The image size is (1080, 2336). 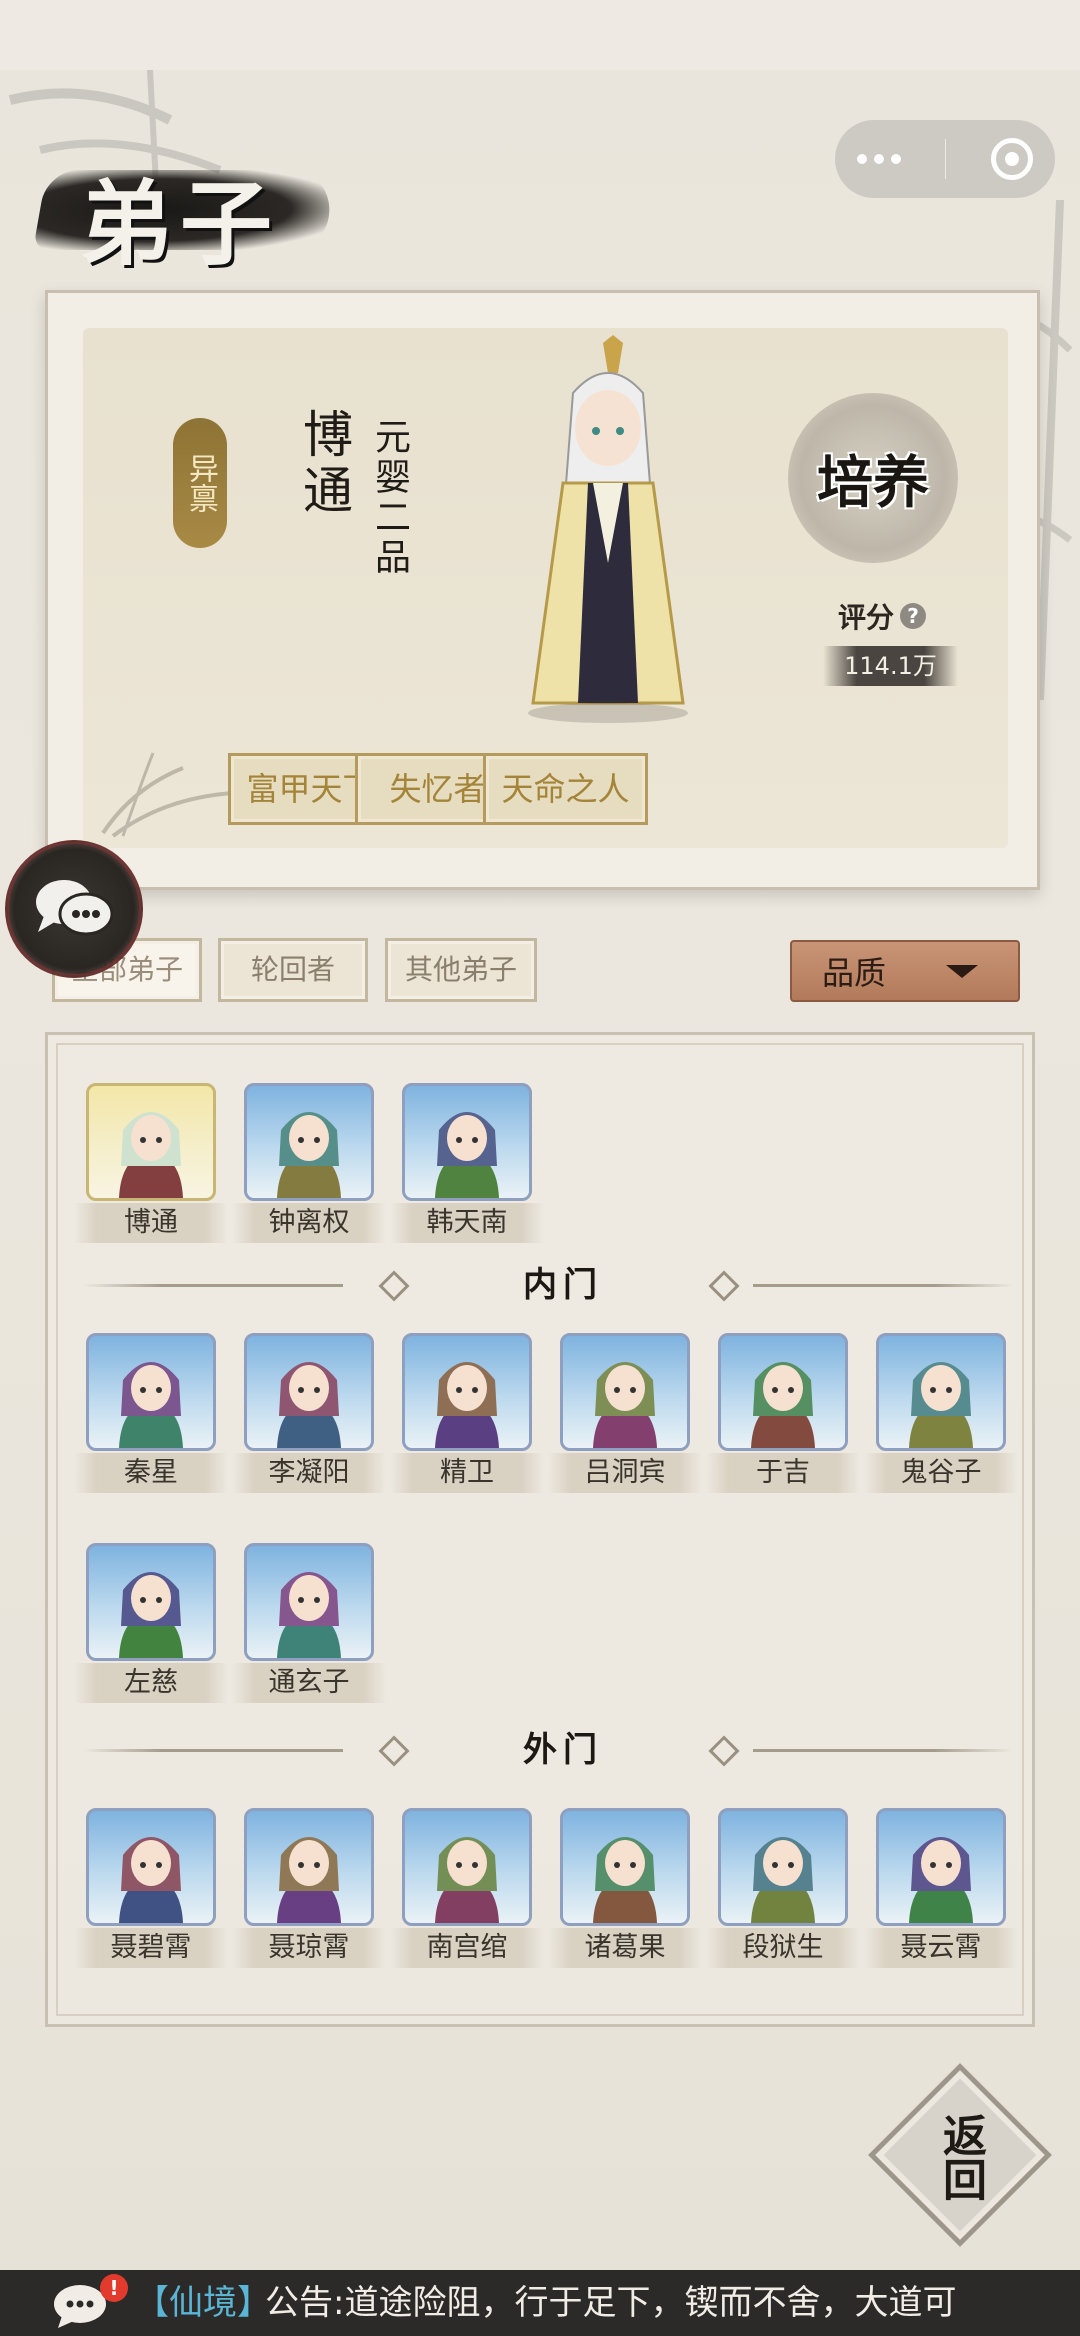 I want to click on disciple-card: 钟离权, so click(x=309, y=1163).